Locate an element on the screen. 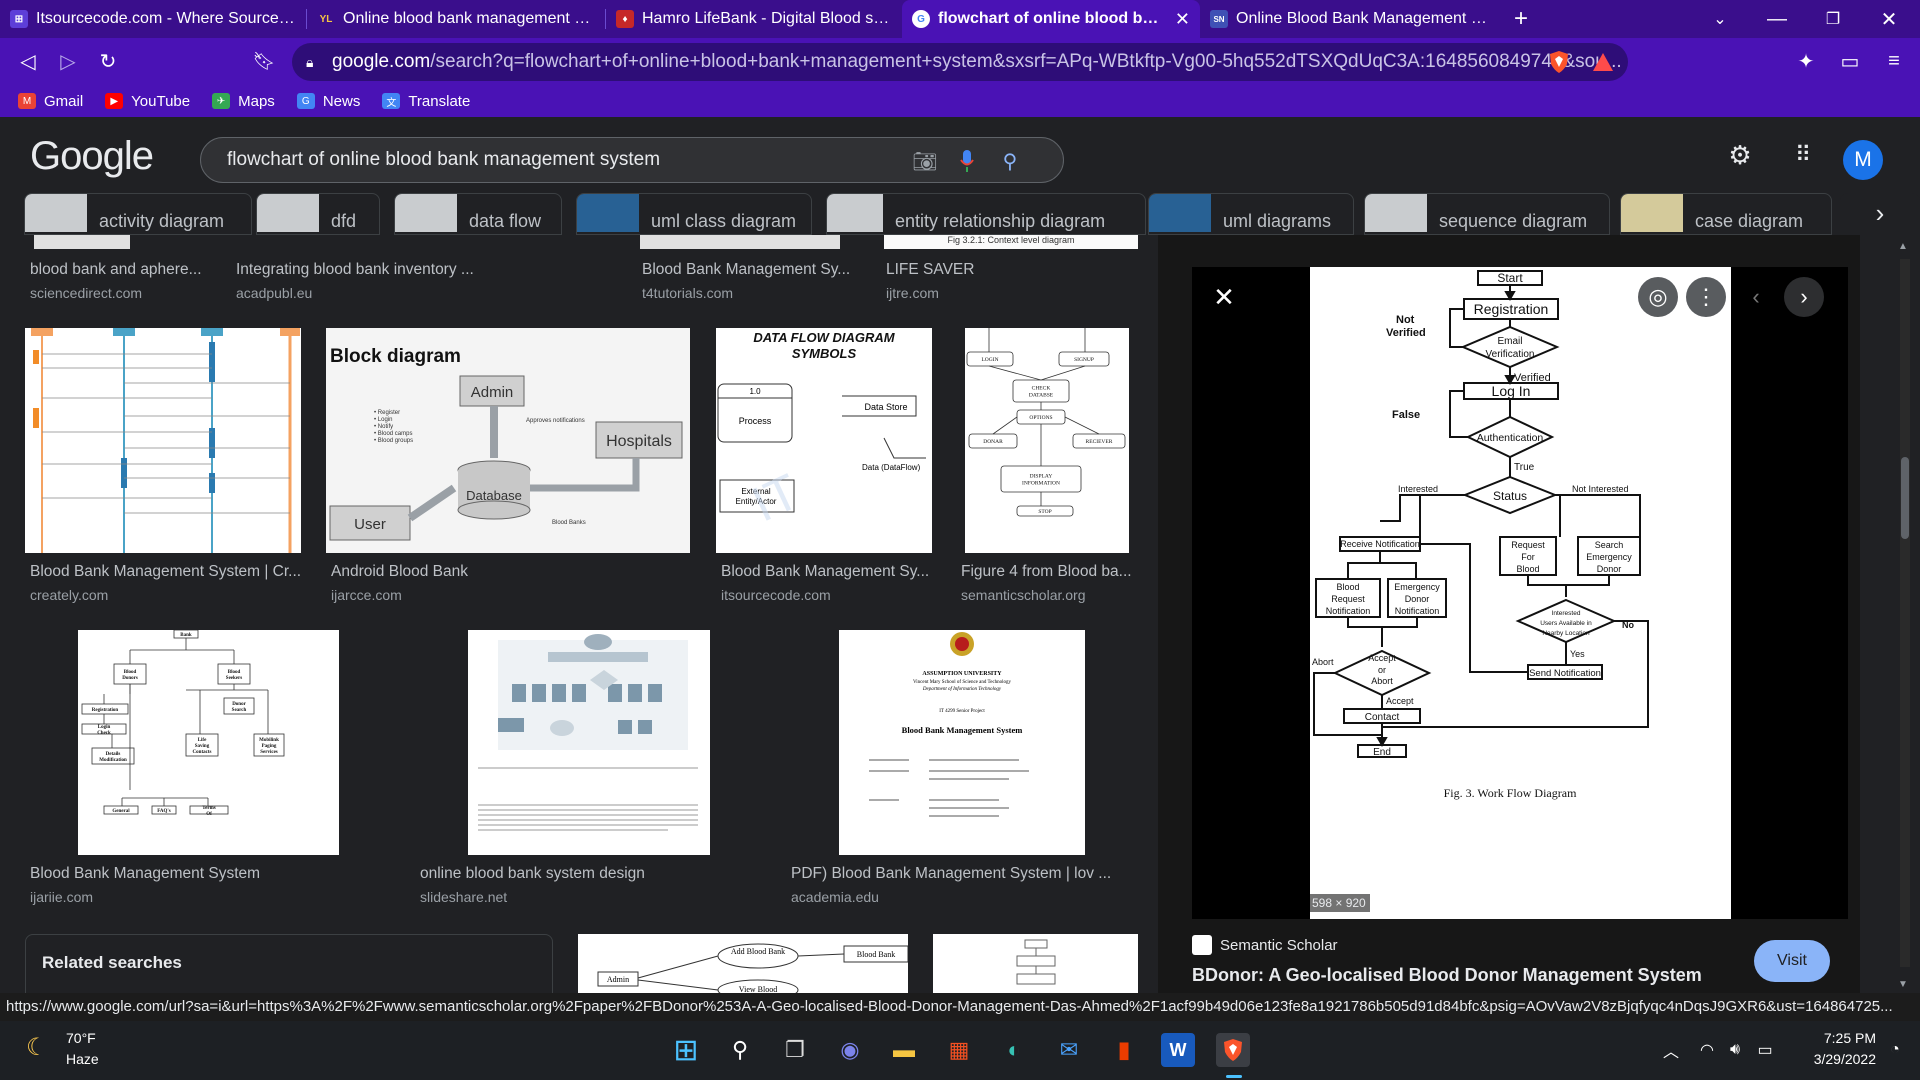  taskbar-search-icon: ⚲ is located at coordinates (740, 1050).